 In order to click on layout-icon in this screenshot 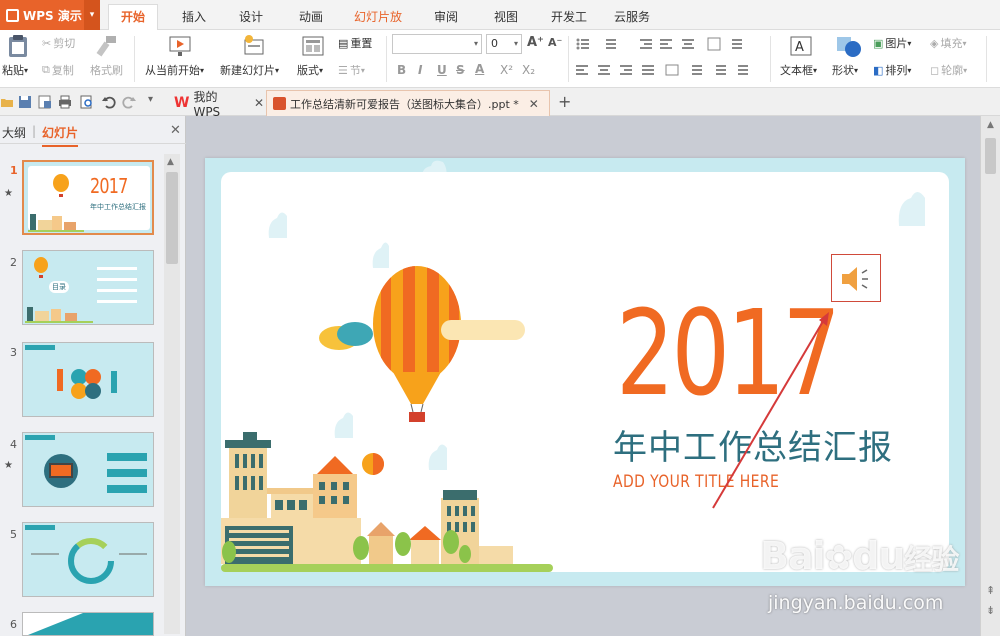, I will do `click(313, 46)`.